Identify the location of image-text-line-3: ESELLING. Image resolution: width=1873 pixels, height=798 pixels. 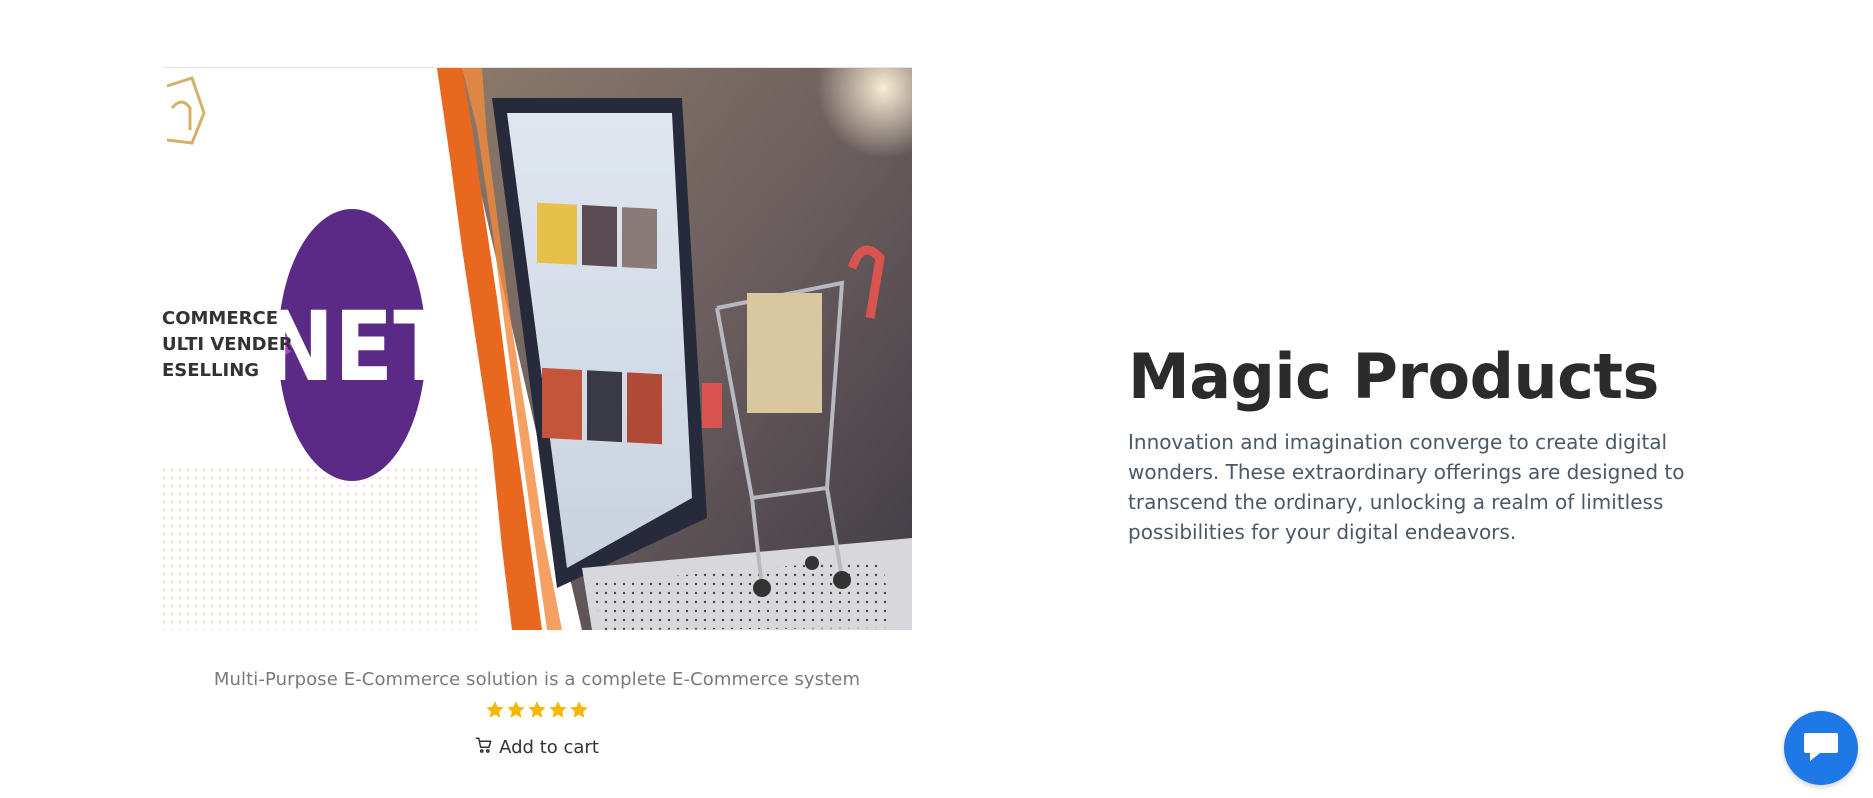
(210, 370).